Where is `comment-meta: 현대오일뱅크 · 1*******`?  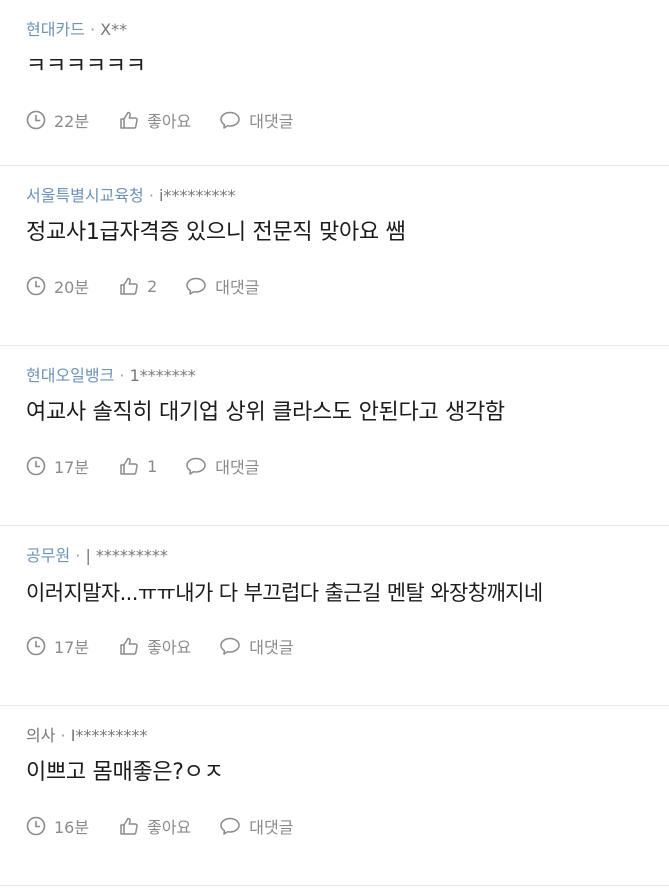 comment-meta: 현대오일뱅크 · 1******* is located at coordinates (111, 376).